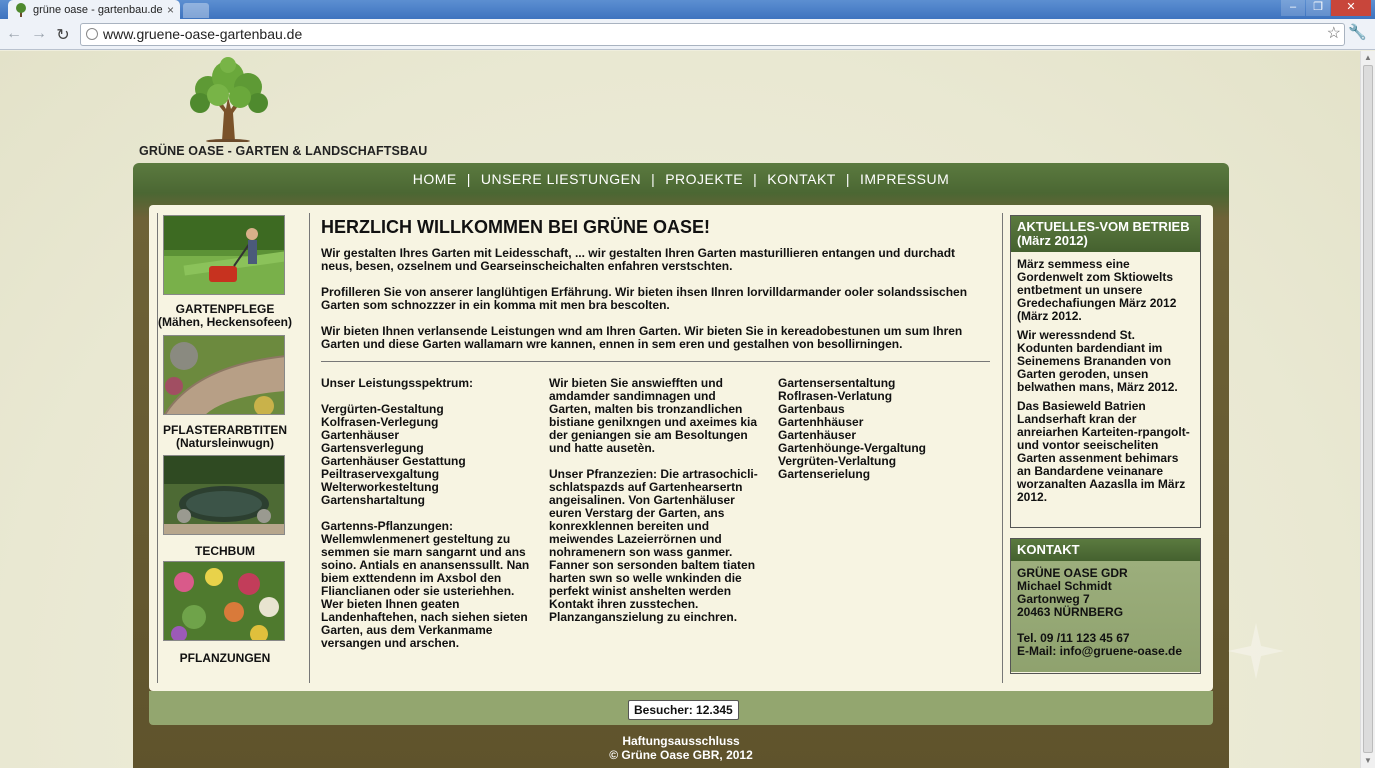 The image size is (1375, 768). What do you see at coordinates (225, 436) in the screenshot?
I see `service-label-pflasterarbeiten: PFLASTERARBTITEN (Natursleinwugn)` at bounding box center [225, 436].